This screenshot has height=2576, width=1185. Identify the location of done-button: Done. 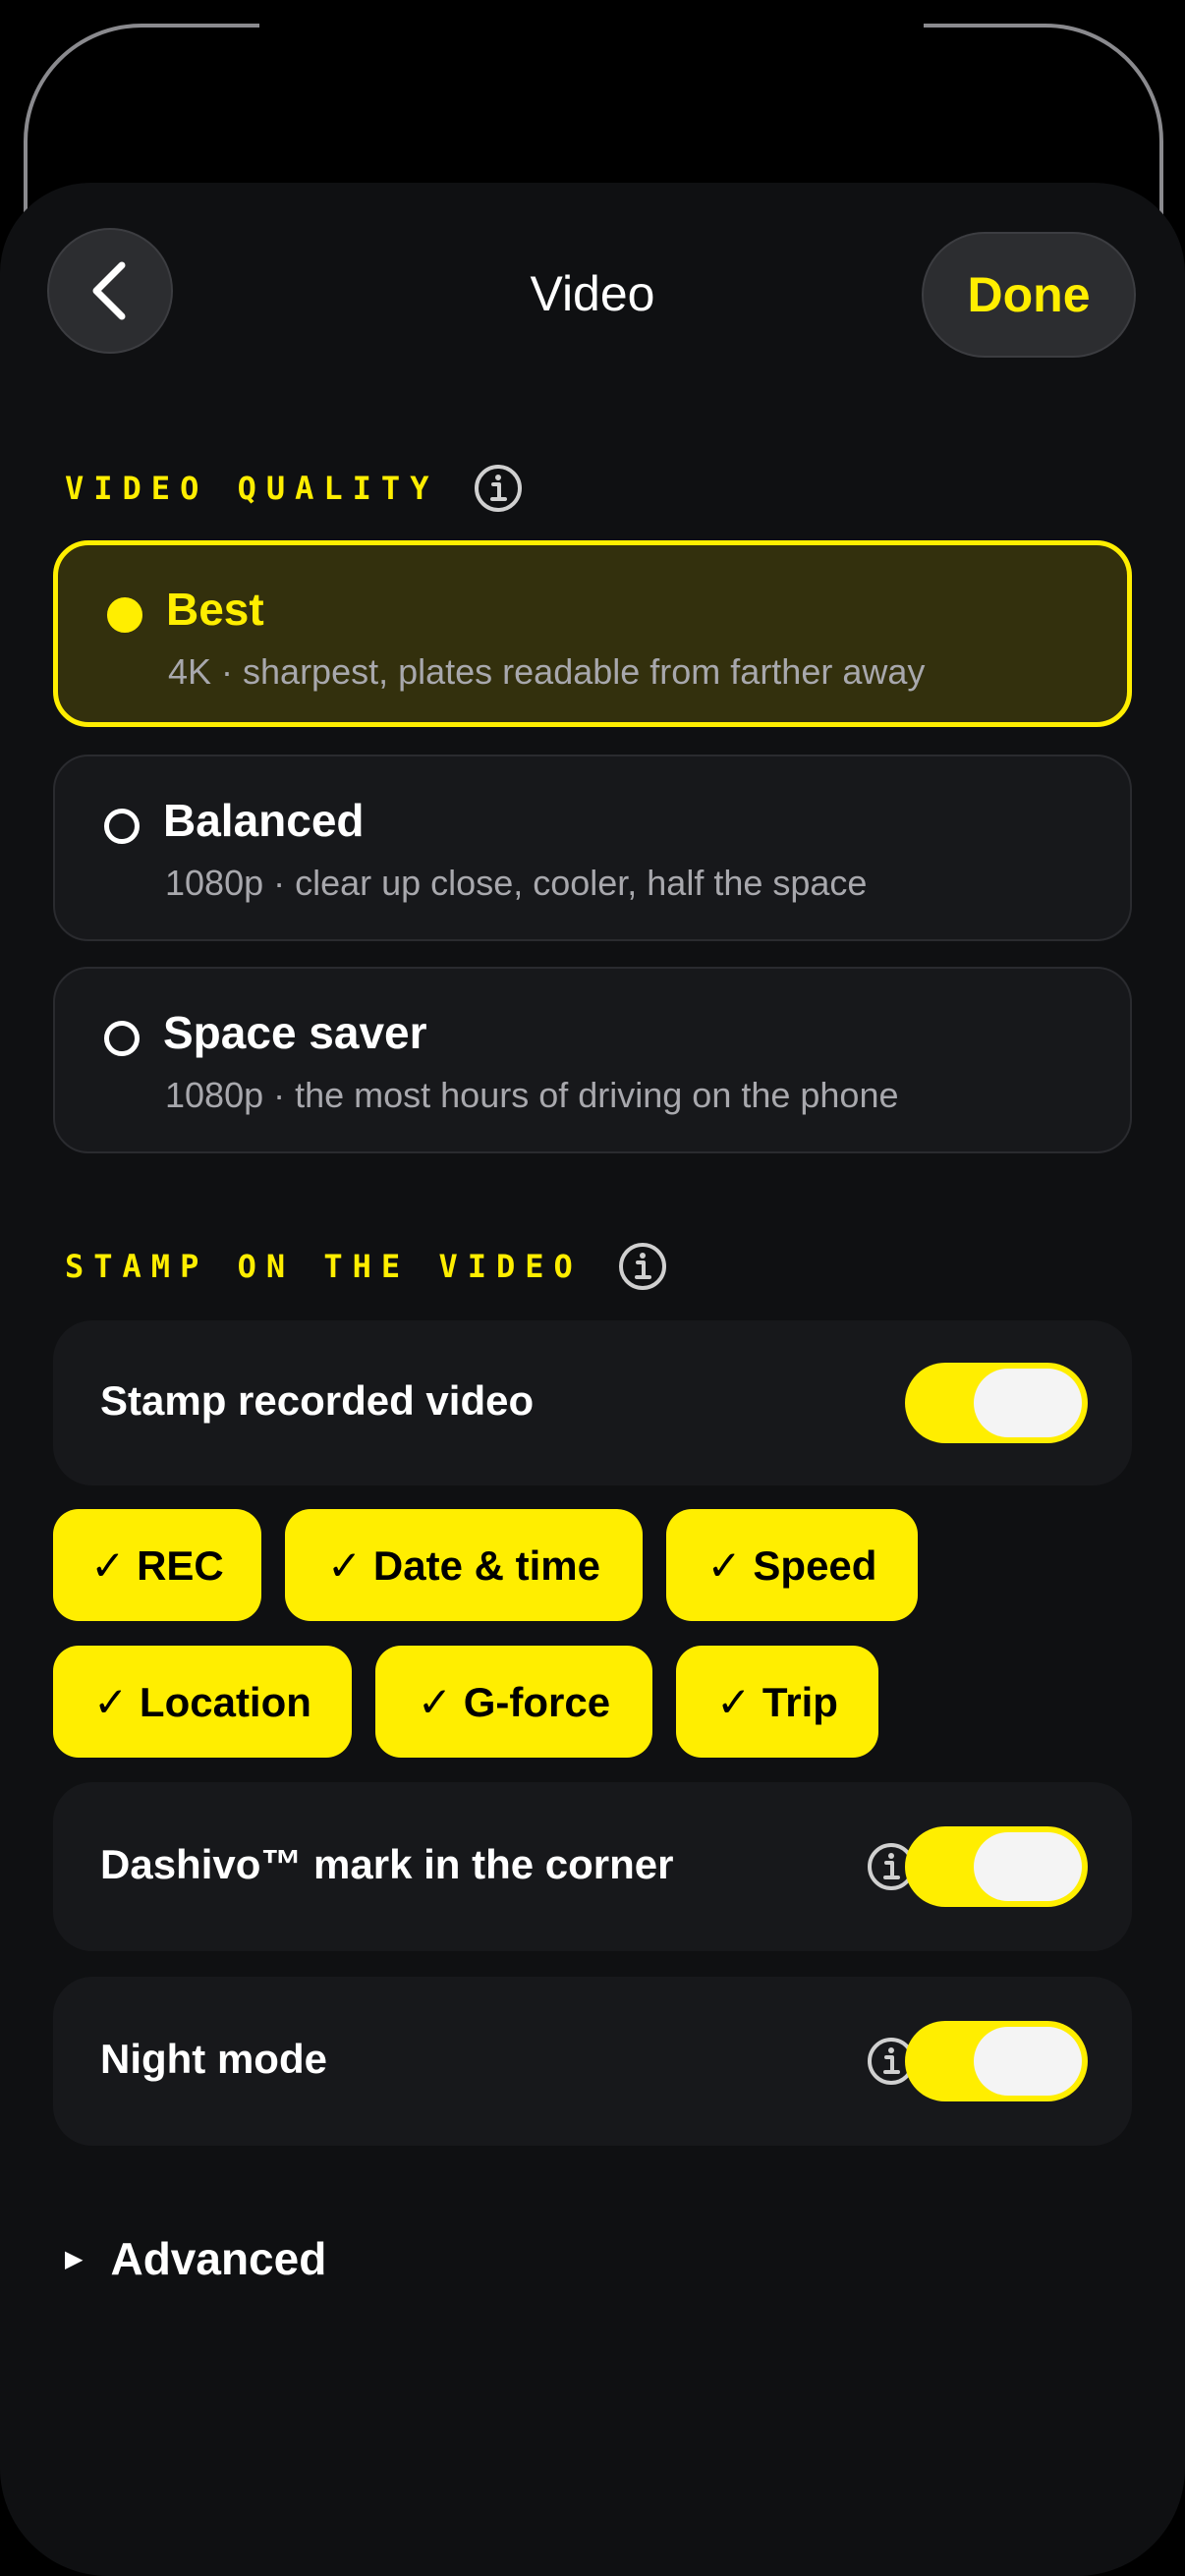
(1029, 295).